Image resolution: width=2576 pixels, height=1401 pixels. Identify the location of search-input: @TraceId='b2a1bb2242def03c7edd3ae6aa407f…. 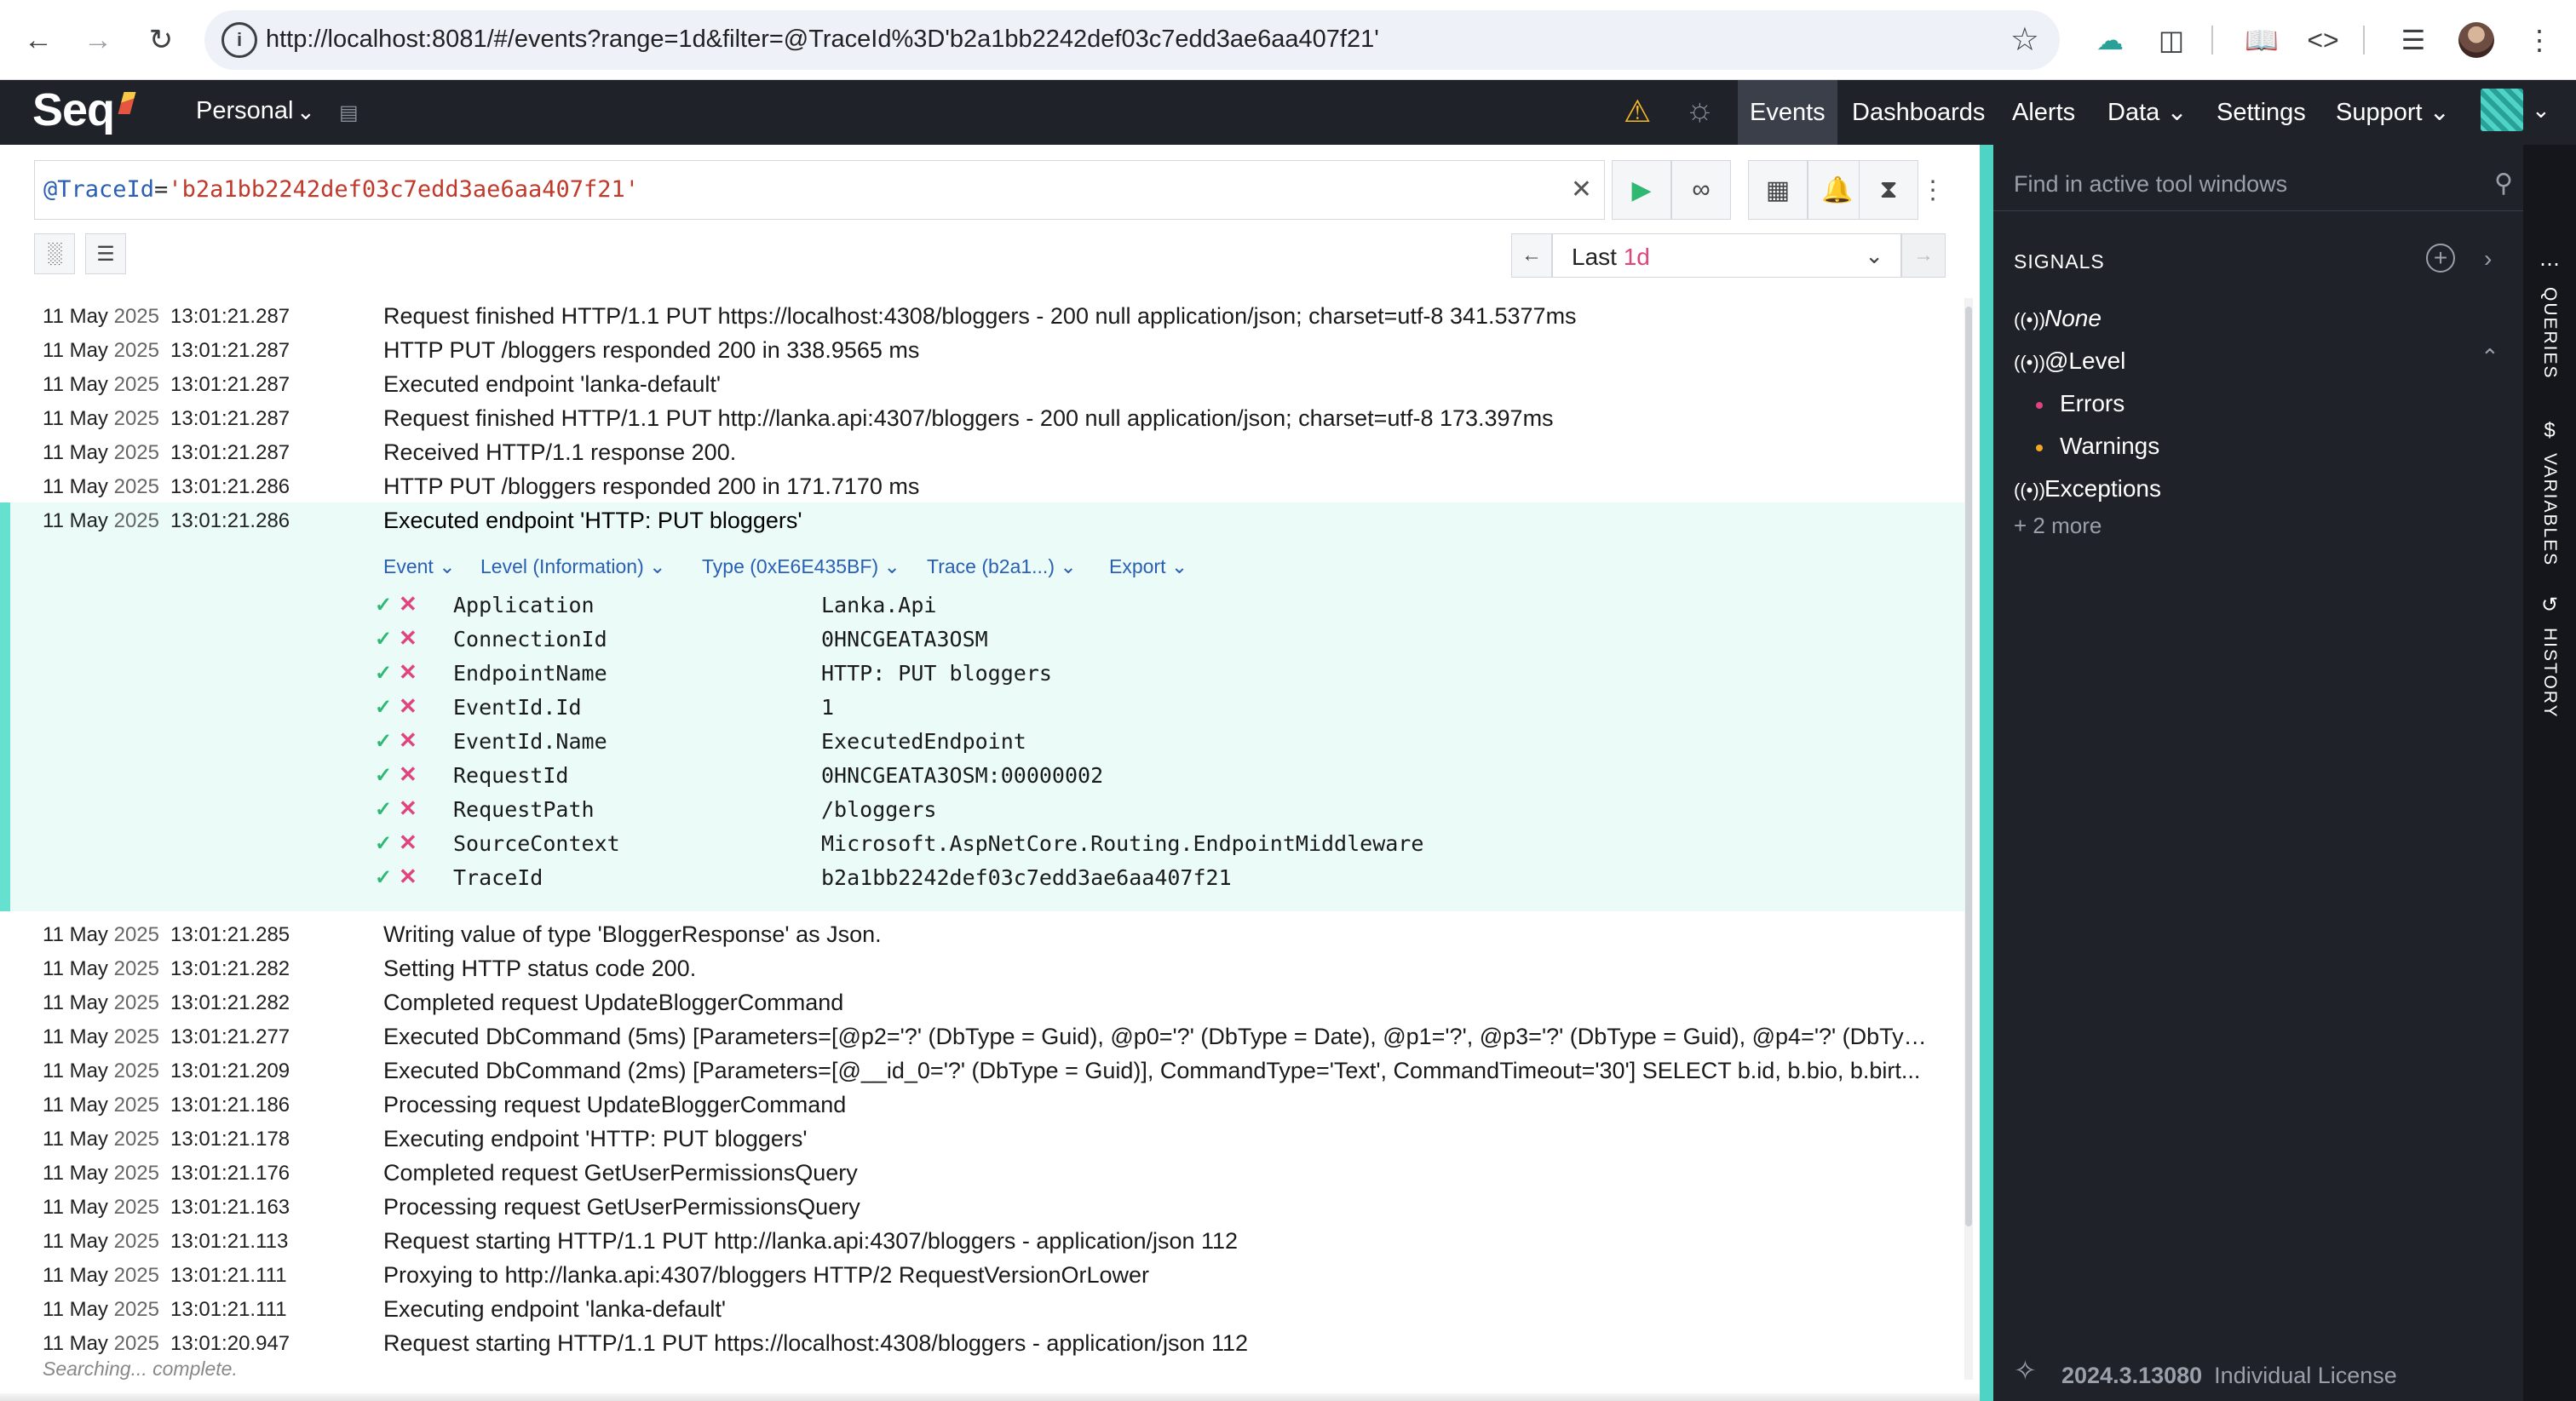
(820, 190).